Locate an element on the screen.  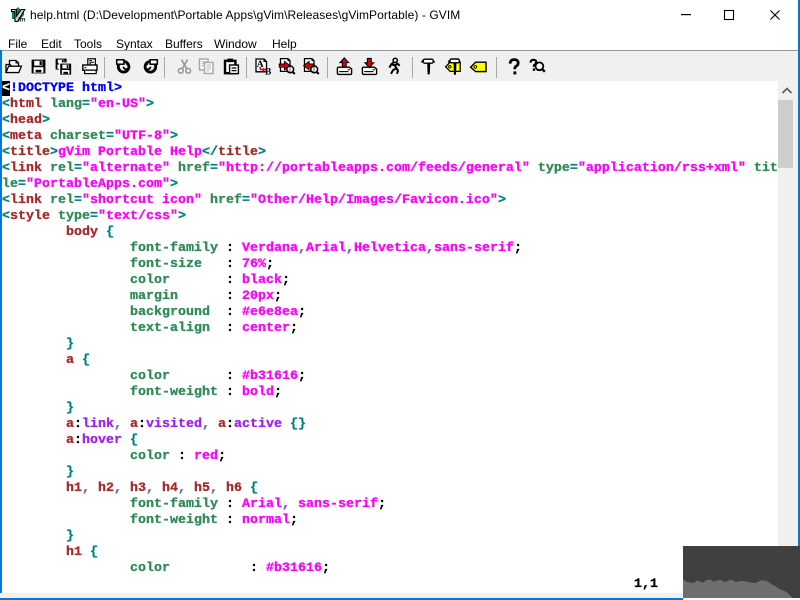
svg-text: B is located at coordinates (268, 71).